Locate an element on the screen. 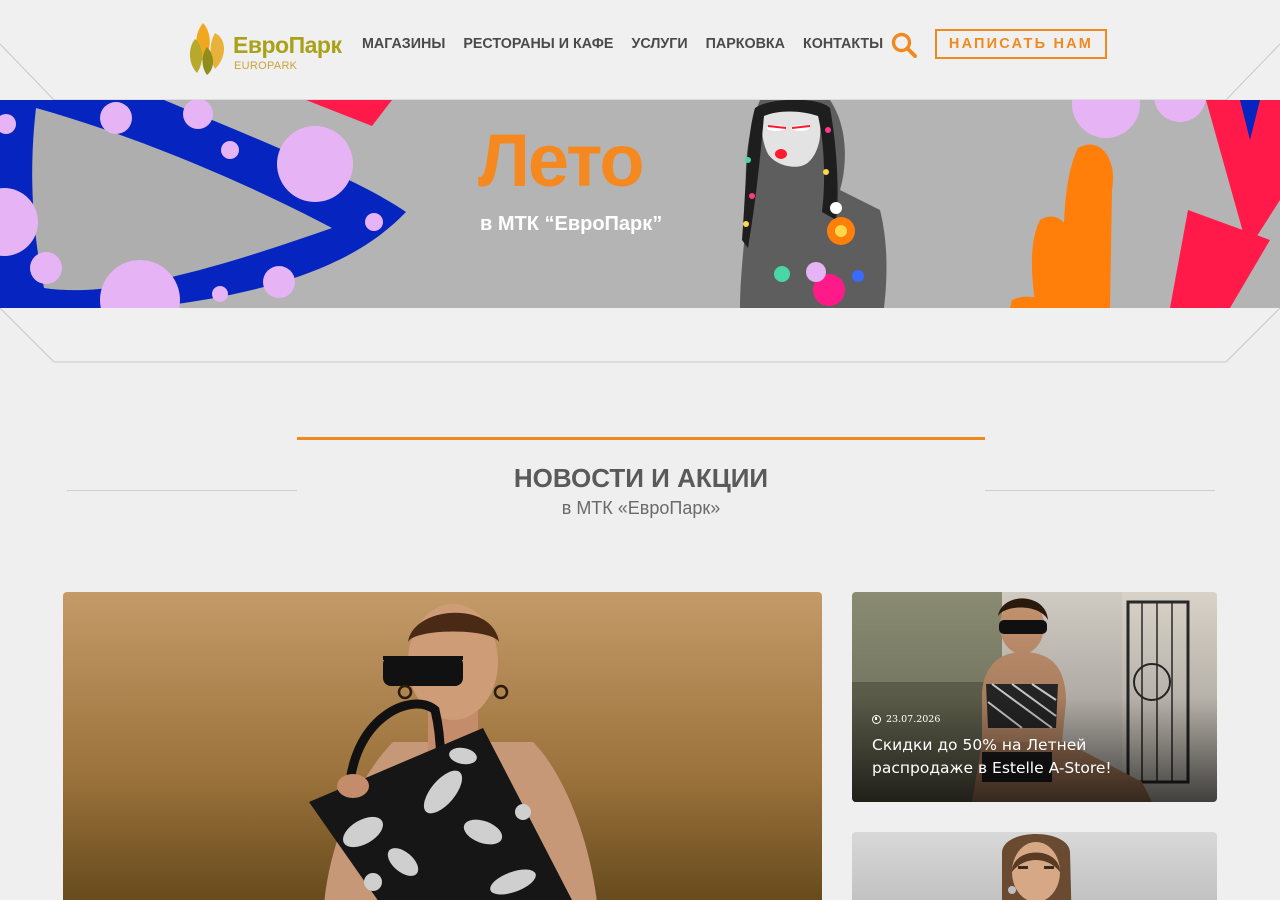 The image size is (1280, 900). logo-wordmark: ЕвроПарк is located at coordinates (287, 45).